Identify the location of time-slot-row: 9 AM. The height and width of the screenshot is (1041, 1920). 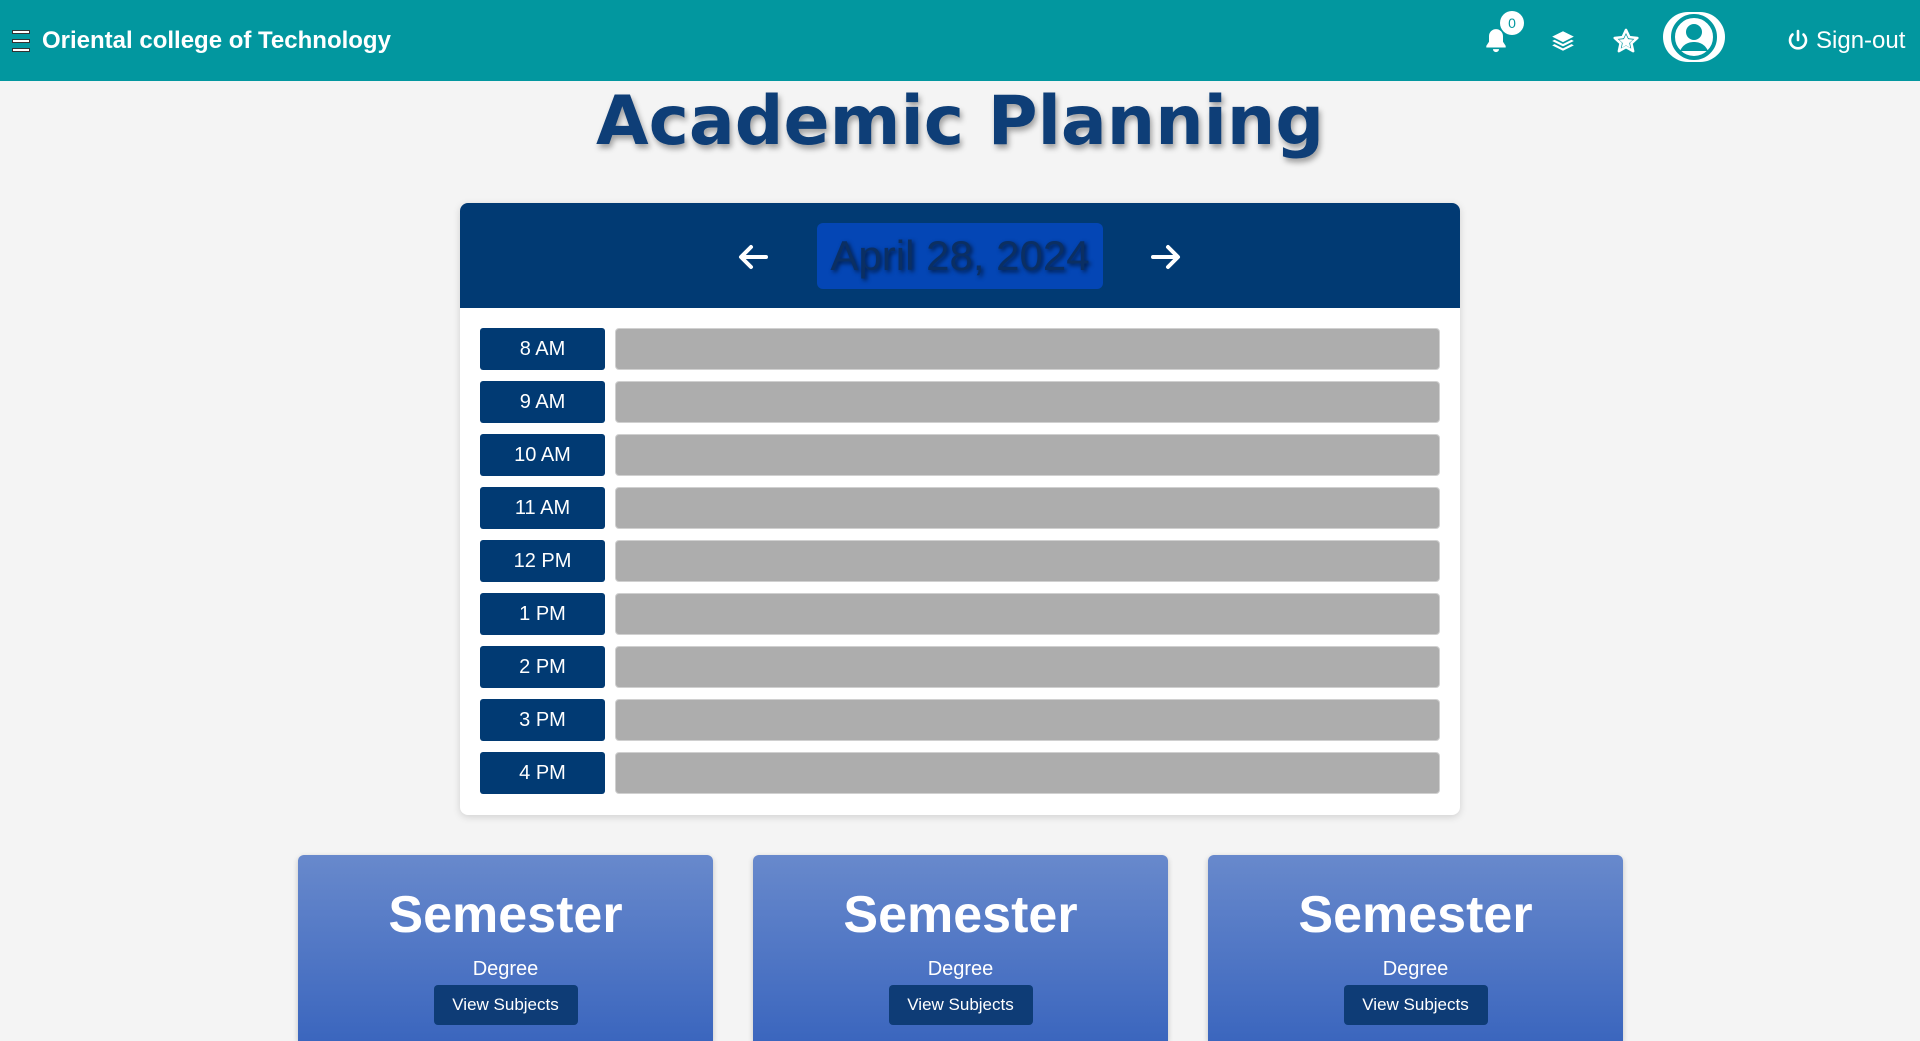
(960, 402).